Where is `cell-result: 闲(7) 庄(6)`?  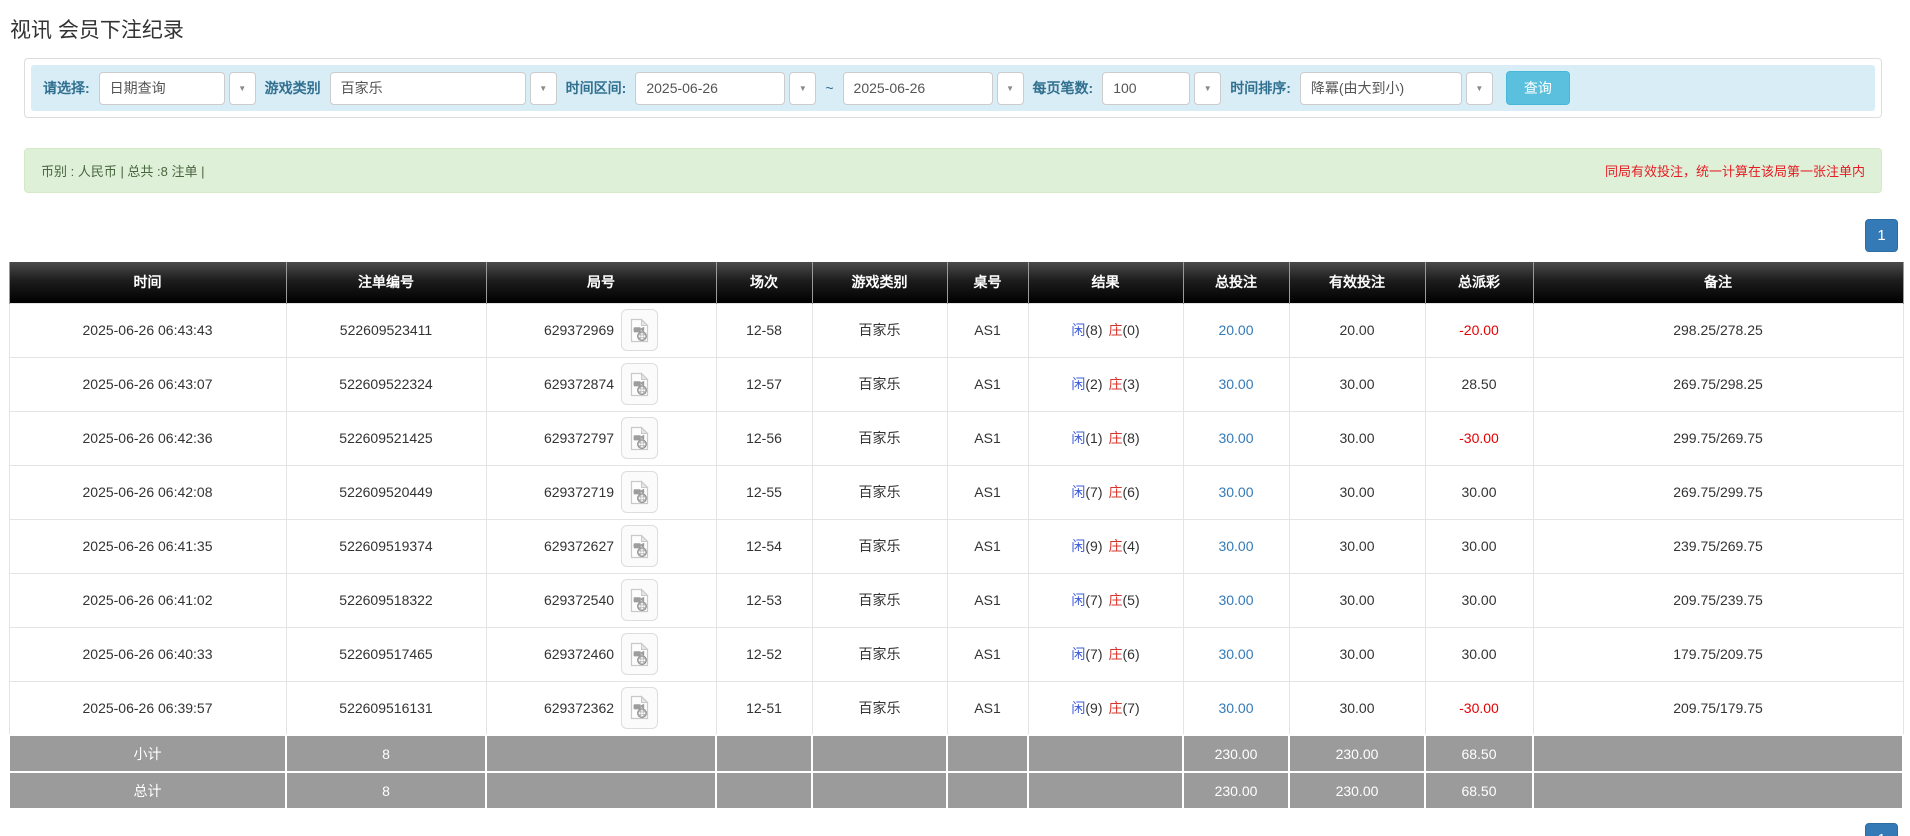
cell-result: 闲(7) 庄(6) is located at coordinates (1105, 654).